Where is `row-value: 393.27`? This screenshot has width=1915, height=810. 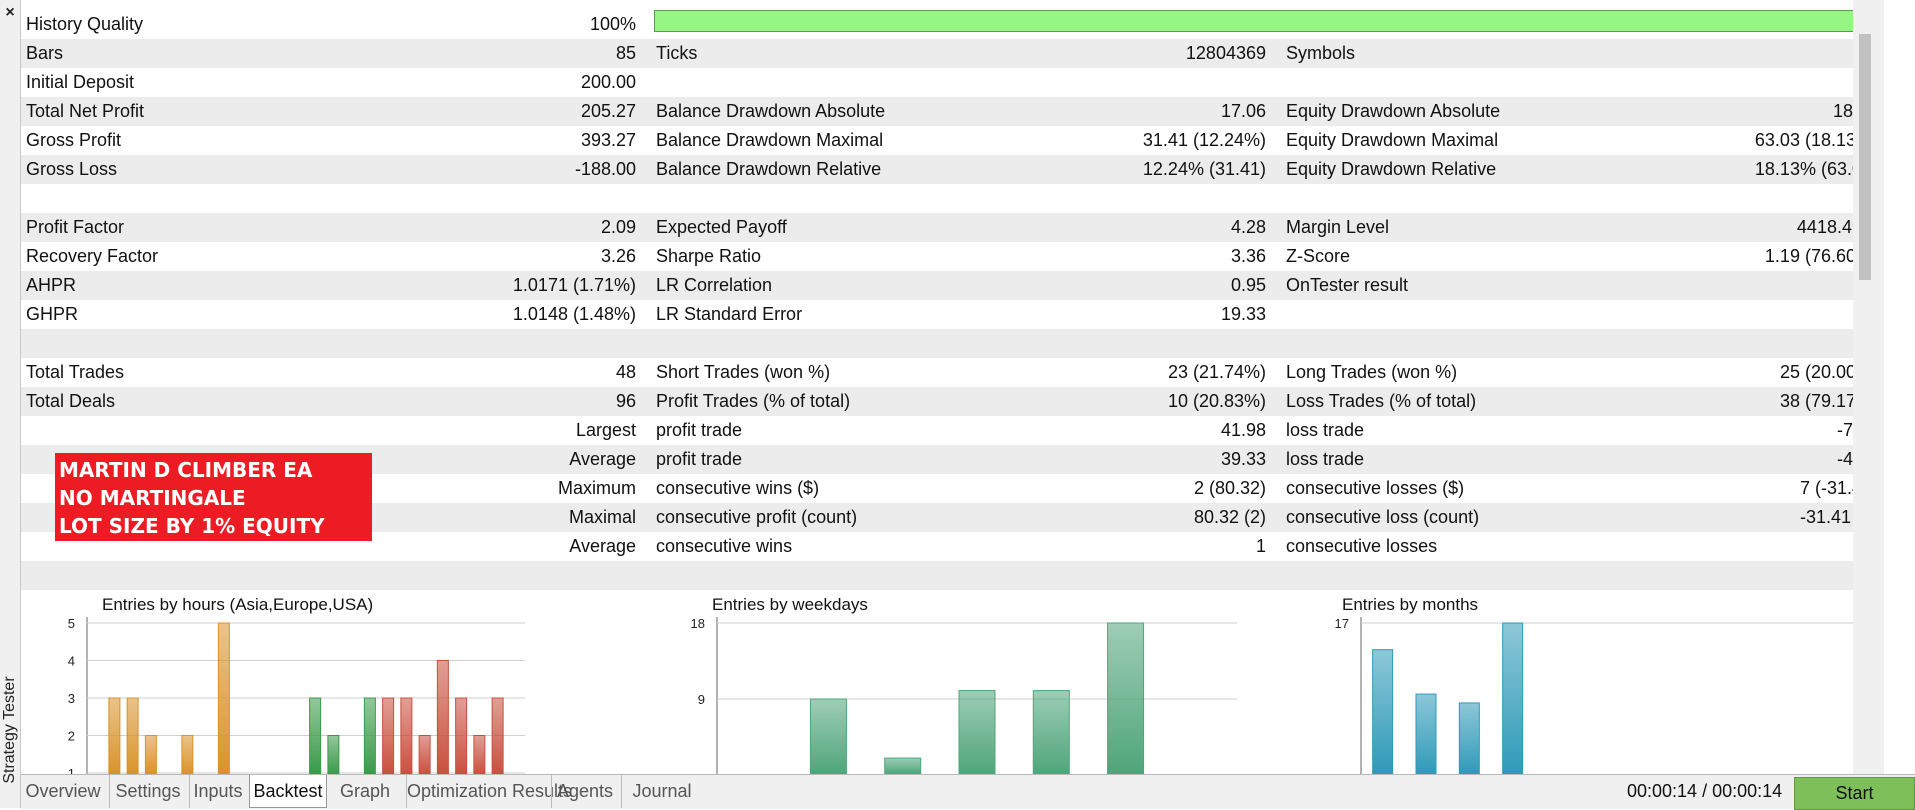
row-value: 393.27 is located at coordinates (608, 140).